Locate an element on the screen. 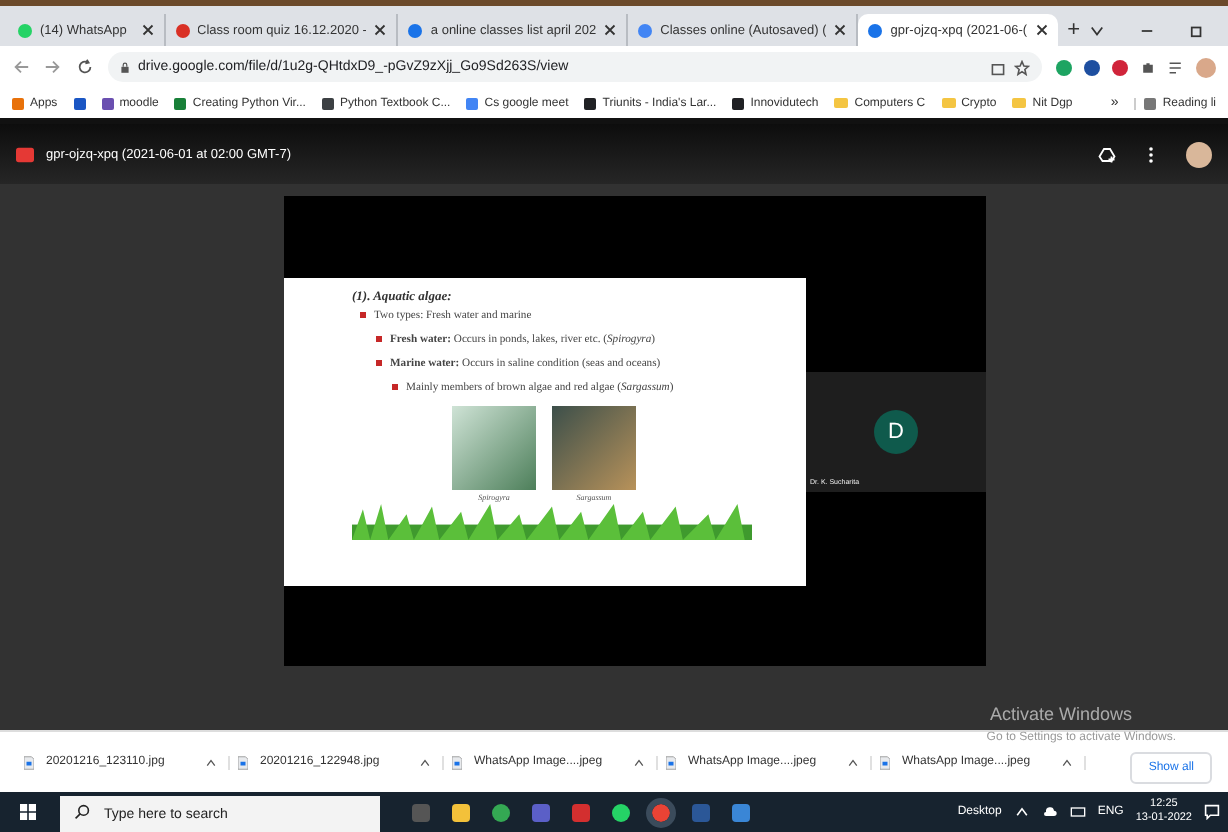 The width and height of the screenshot is (1228, 832). chevron-down-icon is located at coordinates (1097, 31).